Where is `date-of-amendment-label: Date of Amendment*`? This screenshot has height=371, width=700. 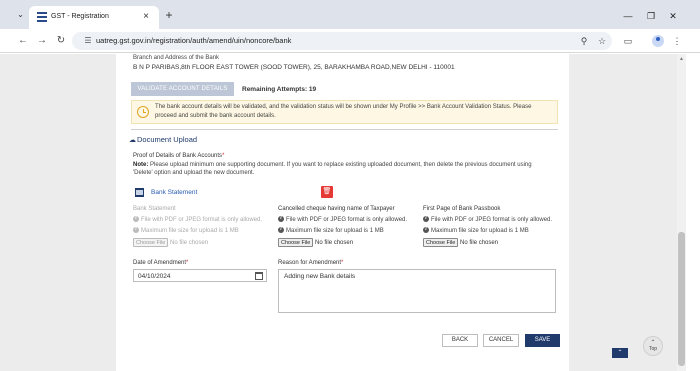 date-of-amendment-label: Date of Amendment* is located at coordinates (160, 263).